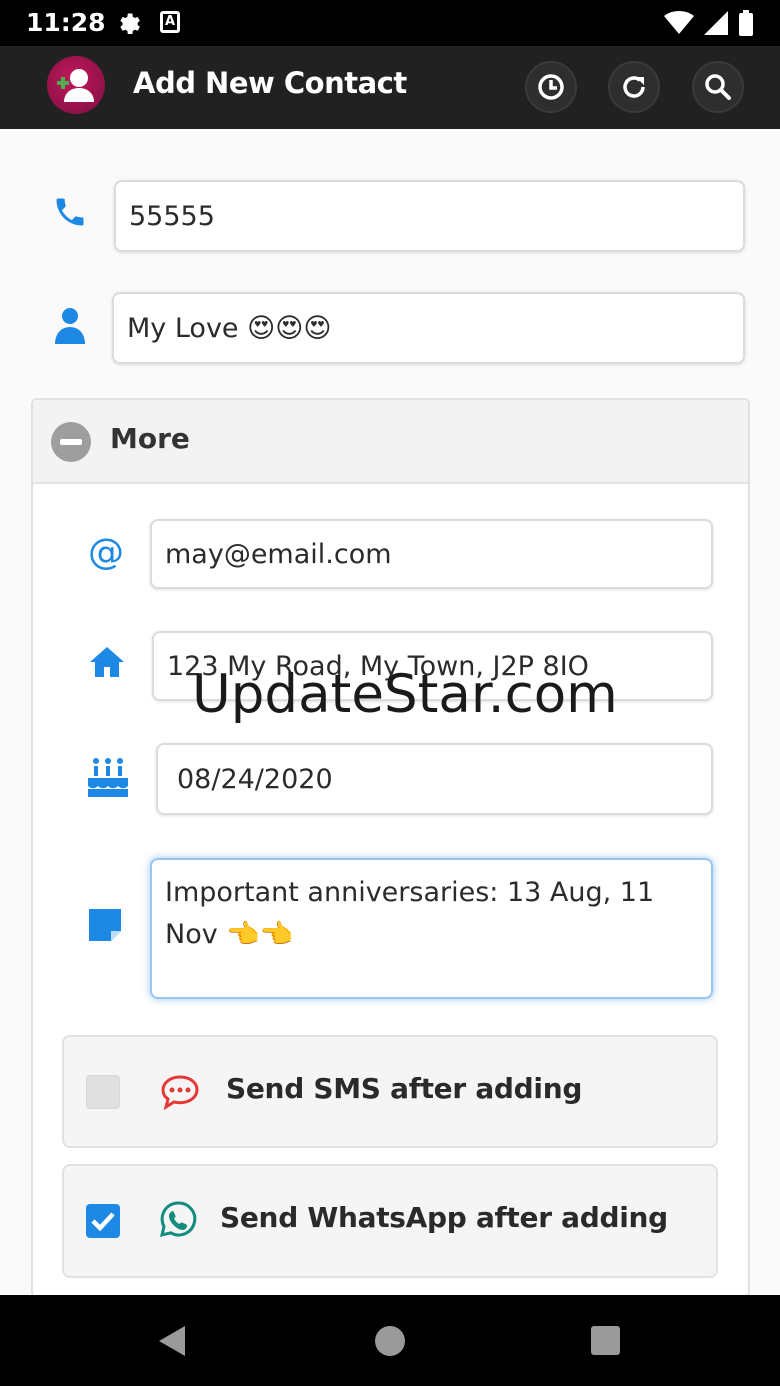  I want to click on history-button, so click(551, 87).